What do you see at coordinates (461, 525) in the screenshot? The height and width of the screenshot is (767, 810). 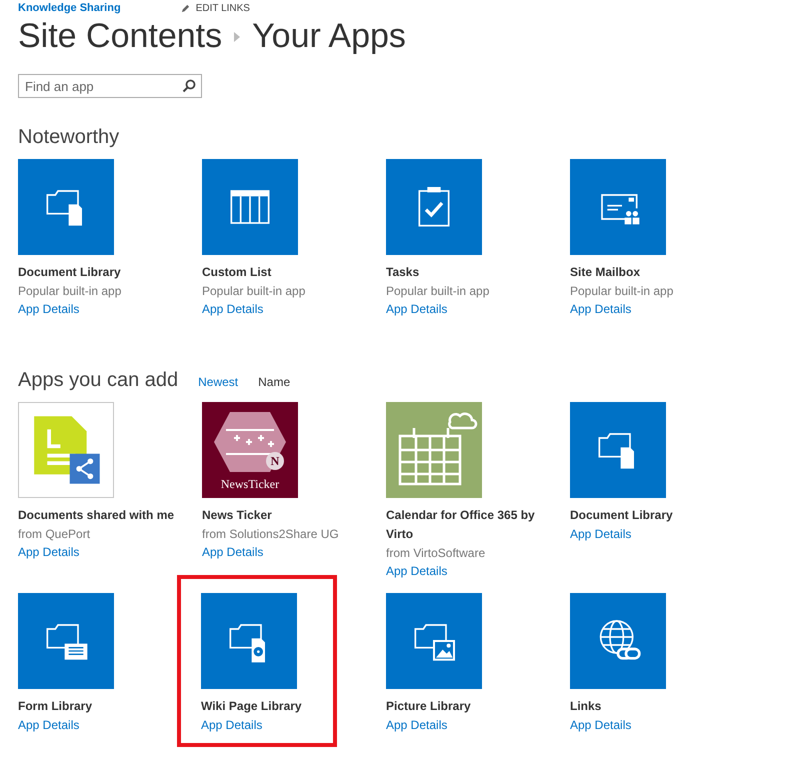 I see `app-name: Calendar for Office 365 by Virto` at bounding box center [461, 525].